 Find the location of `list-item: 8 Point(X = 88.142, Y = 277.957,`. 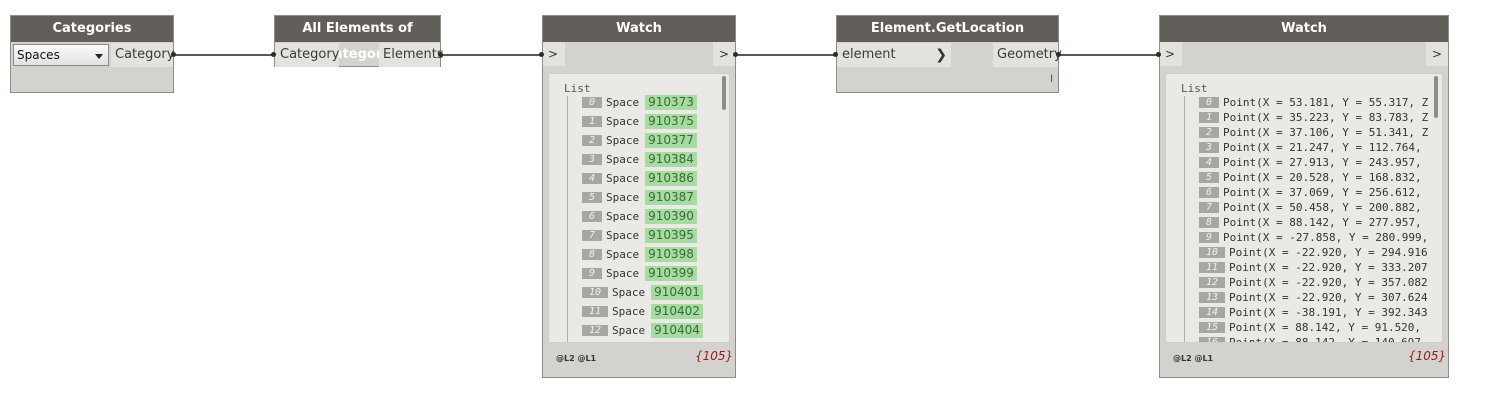

list-item: 8 Point(X = 88.142, Y = 277.957, is located at coordinates (1310, 222).